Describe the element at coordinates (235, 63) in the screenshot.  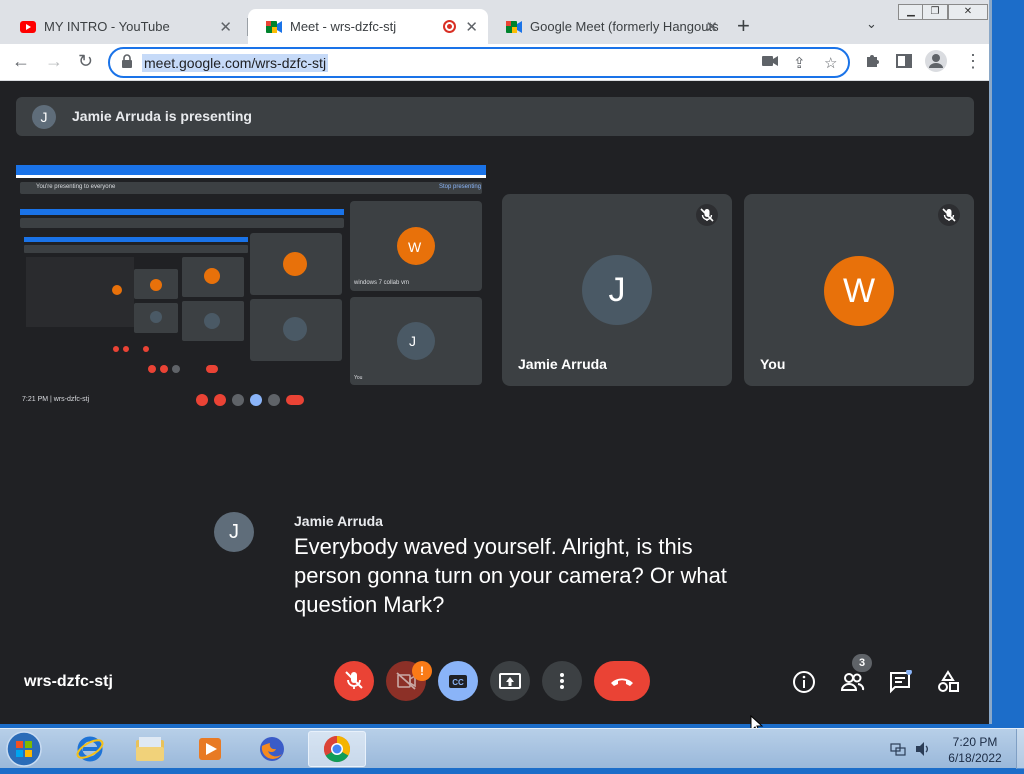
I see `url-text: meet.google.com/wrs-dzfc-stj` at that location.